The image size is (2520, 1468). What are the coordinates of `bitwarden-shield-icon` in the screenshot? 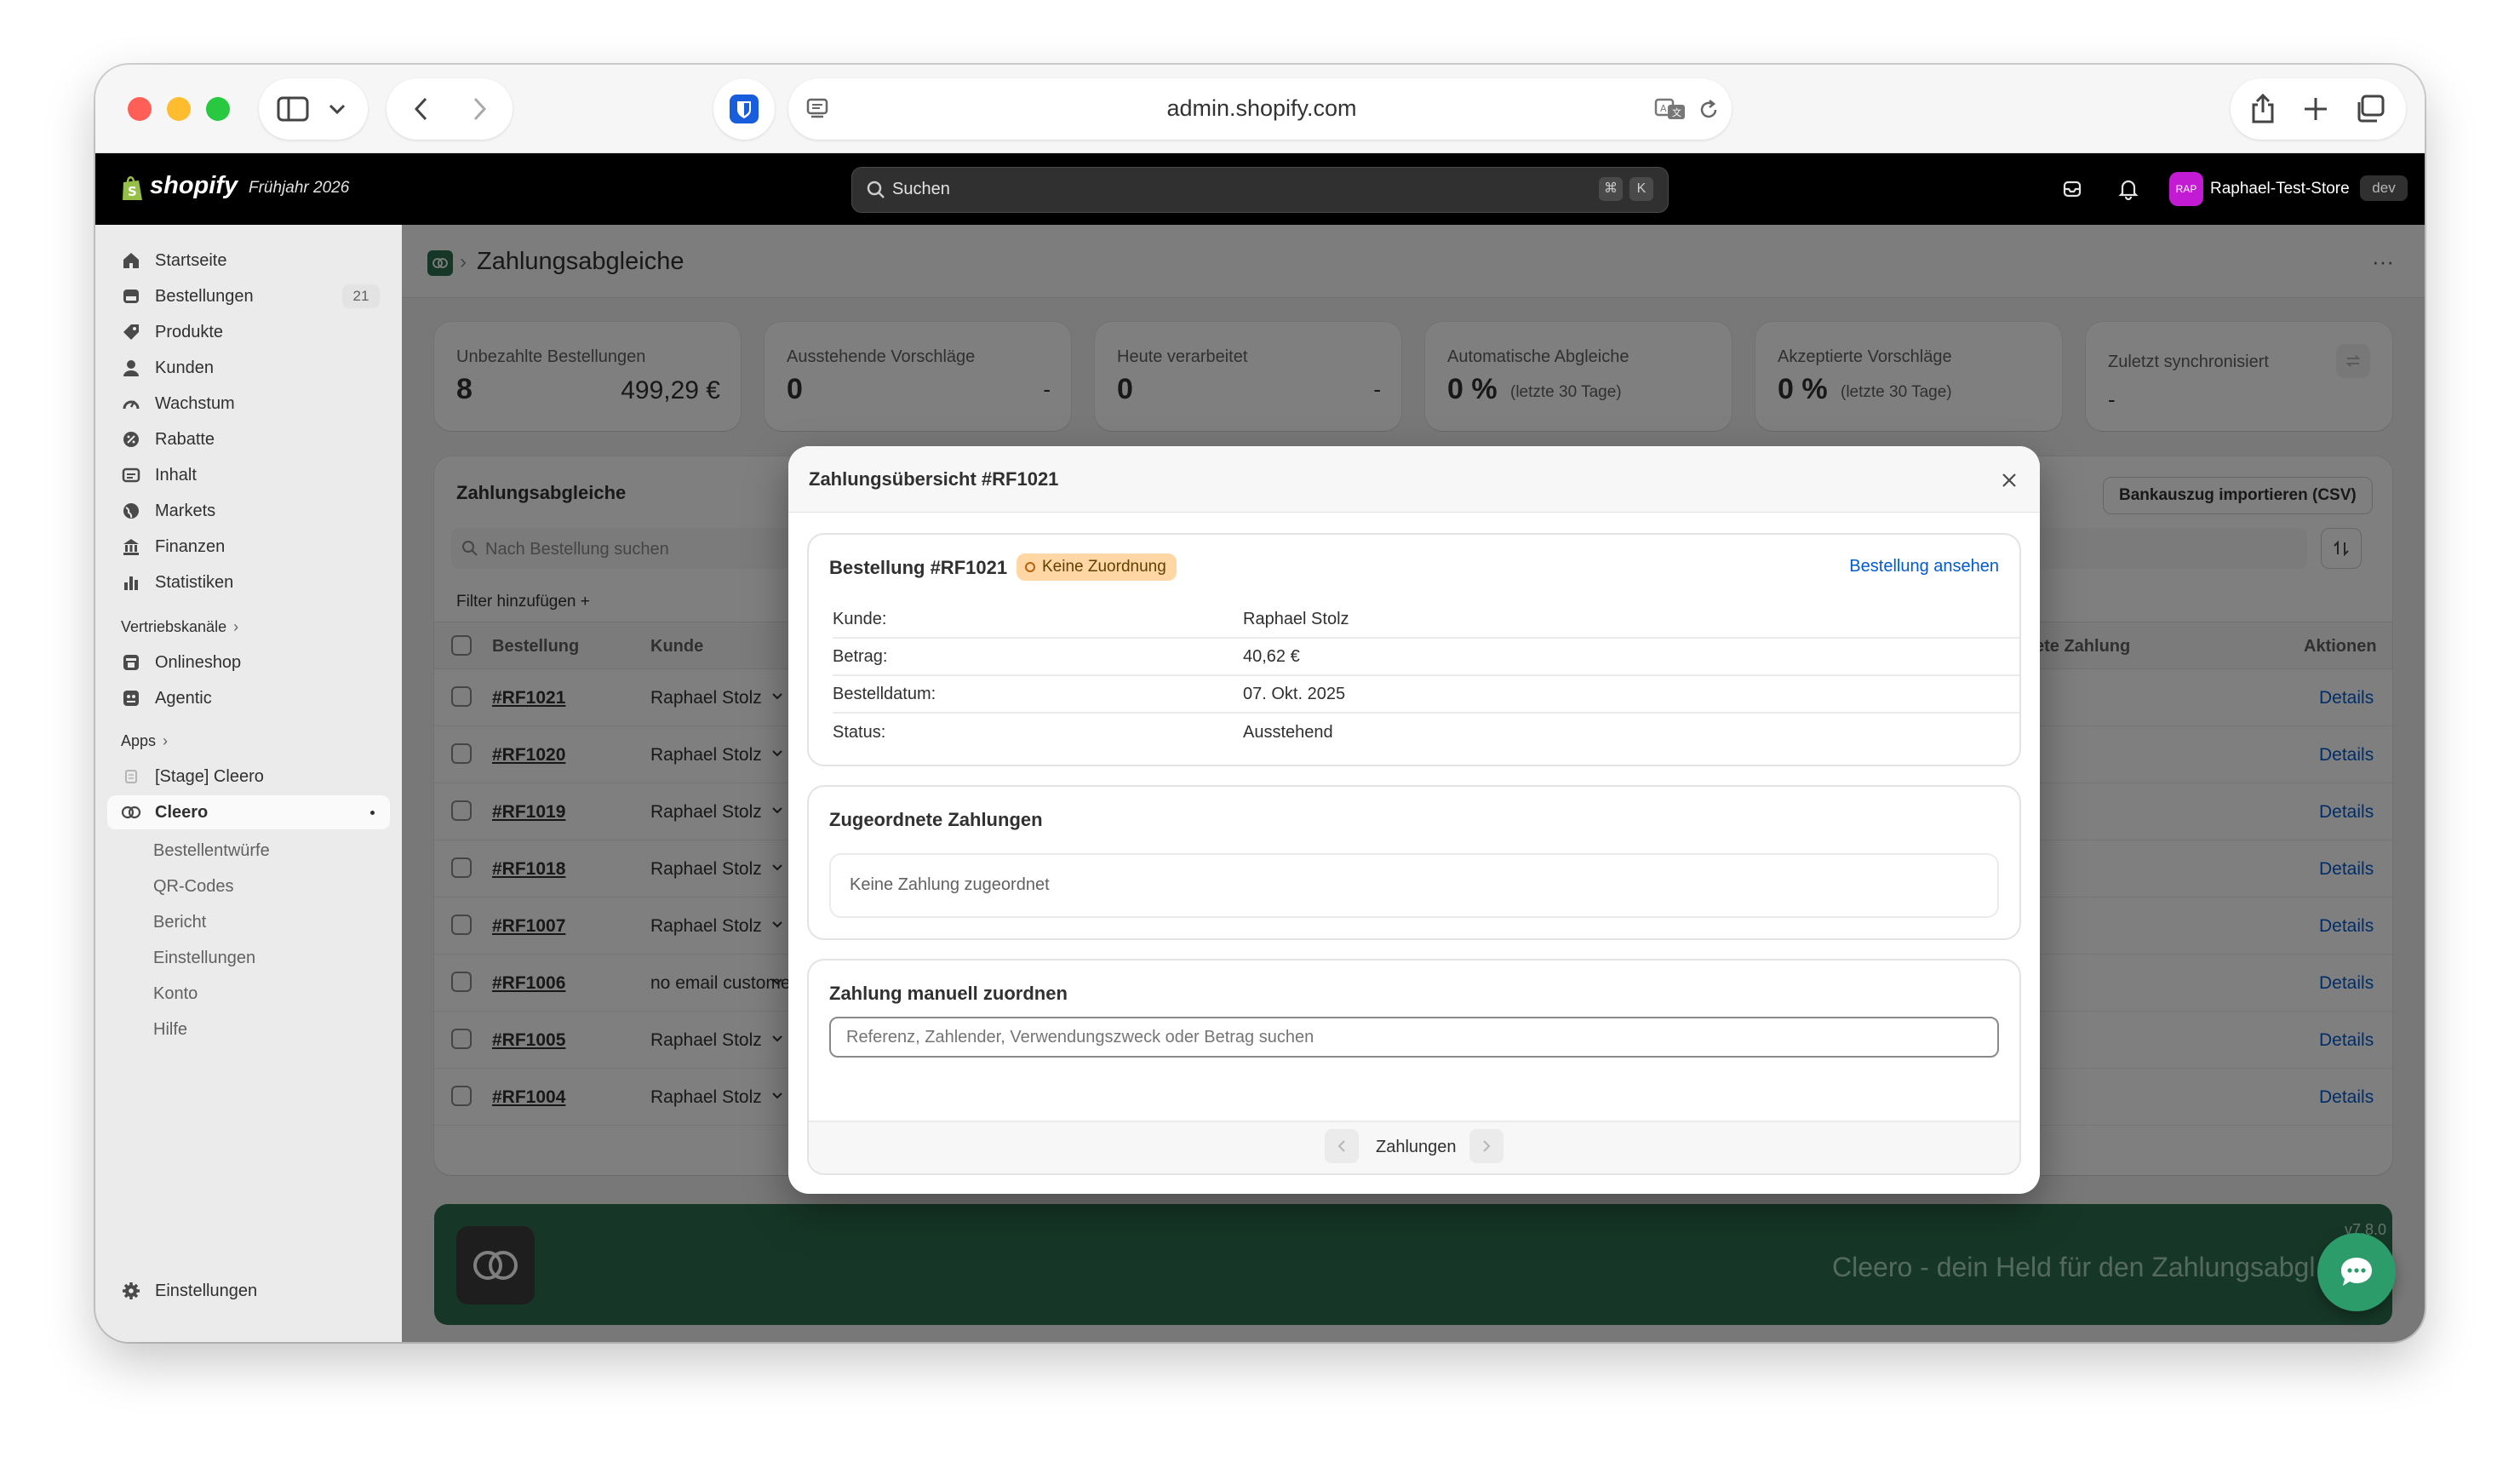 It's located at (744, 109).